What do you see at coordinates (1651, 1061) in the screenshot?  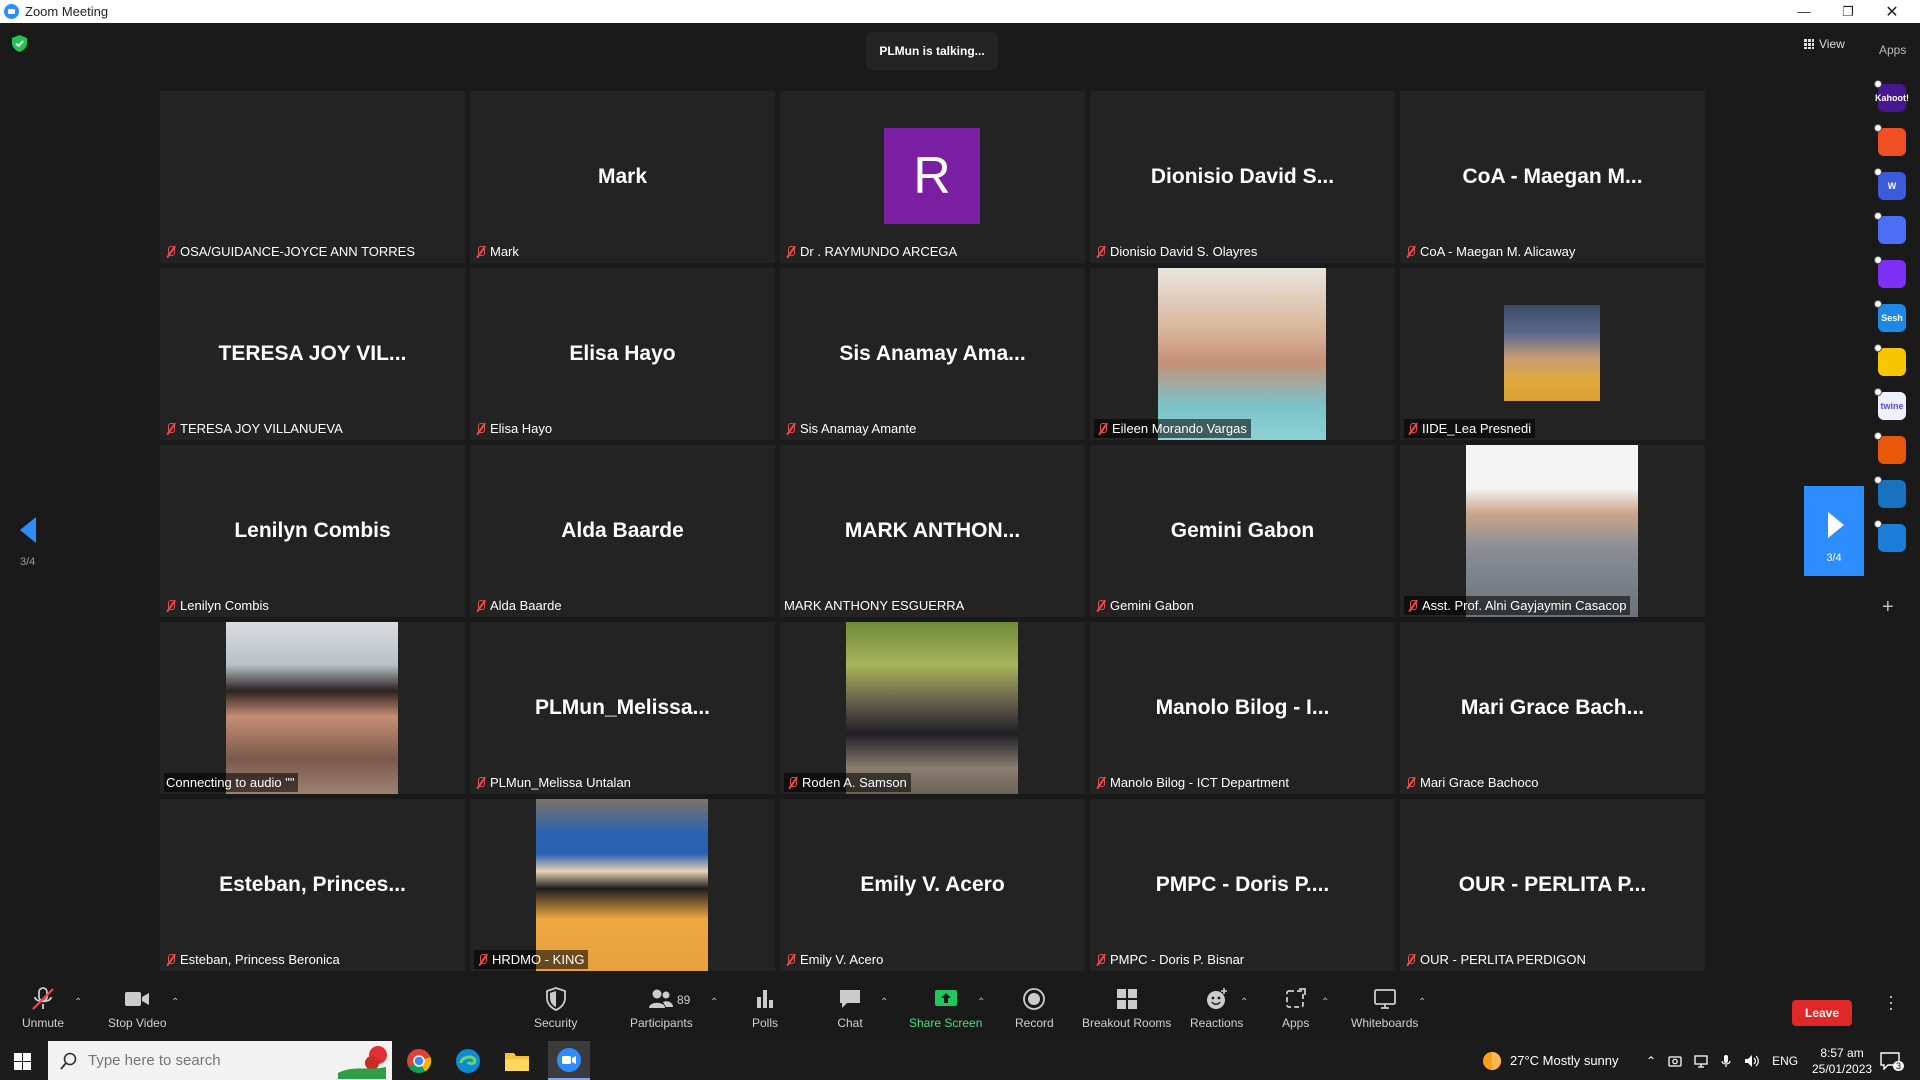 I see `tray-expand-chevron-icon: ⌃` at bounding box center [1651, 1061].